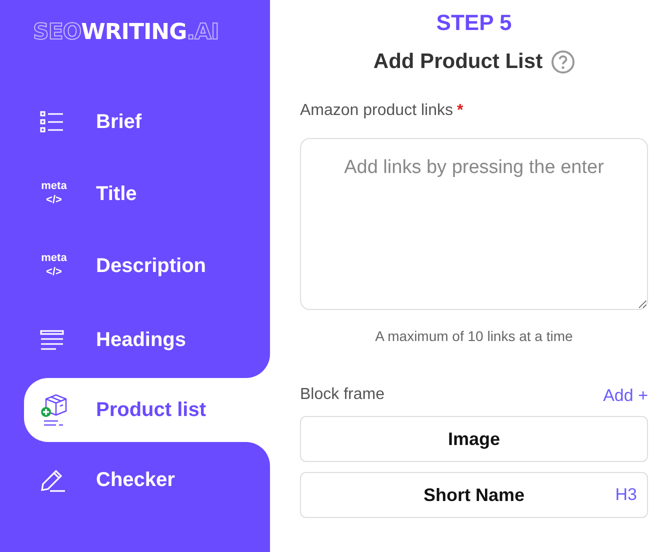 The image size is (664, 552). Describe the element at coordinates (376, 111) in the screenshot. I see `field-label: Amazon product links` at that location.